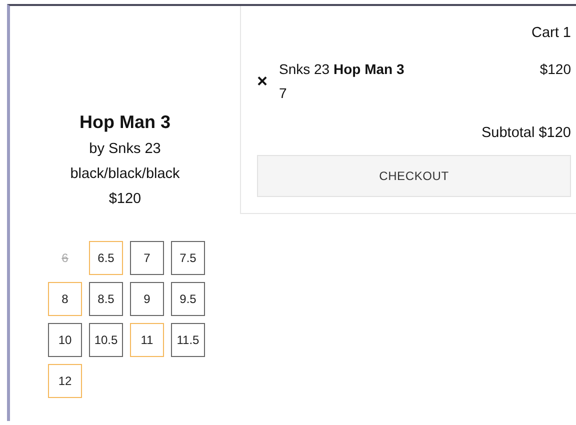  Describe the element at coordinates (188, 258) in the screenshot. I see `size-button: 7.5` at that location.